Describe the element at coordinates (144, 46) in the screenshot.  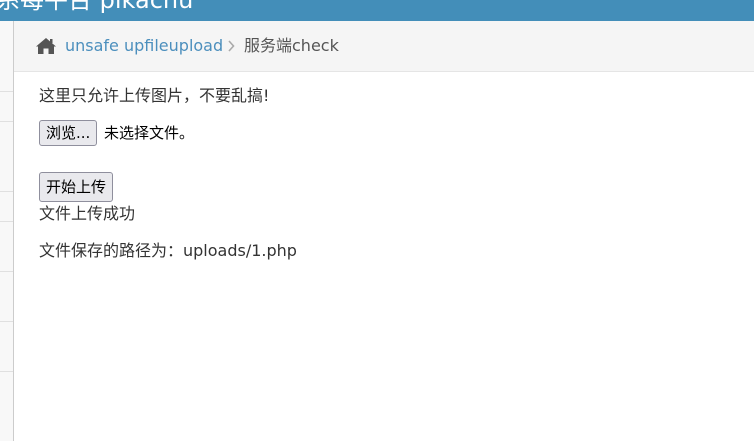
I see `breadcrumb-link-upfileupload: unsafe upfileupload` at that location.